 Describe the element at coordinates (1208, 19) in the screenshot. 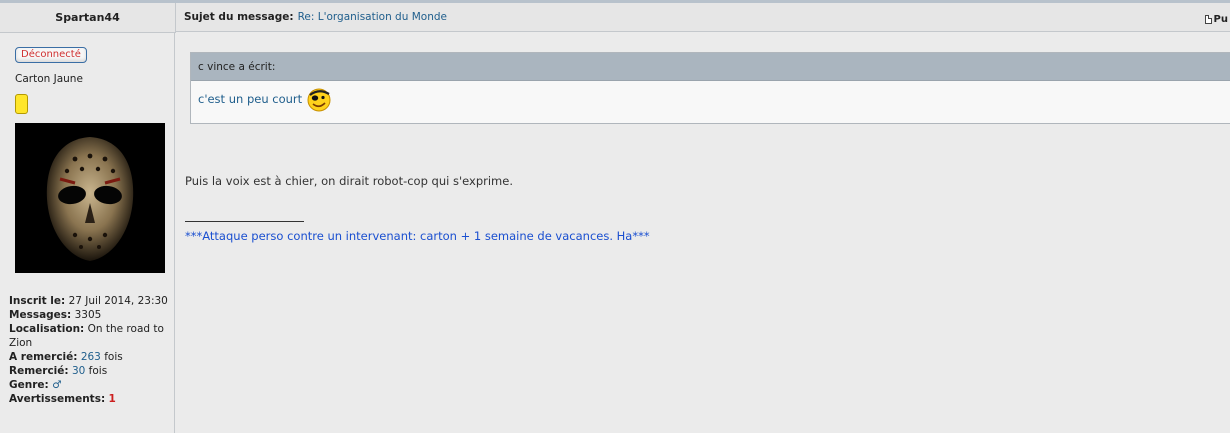

I see `document-icon` at that location.